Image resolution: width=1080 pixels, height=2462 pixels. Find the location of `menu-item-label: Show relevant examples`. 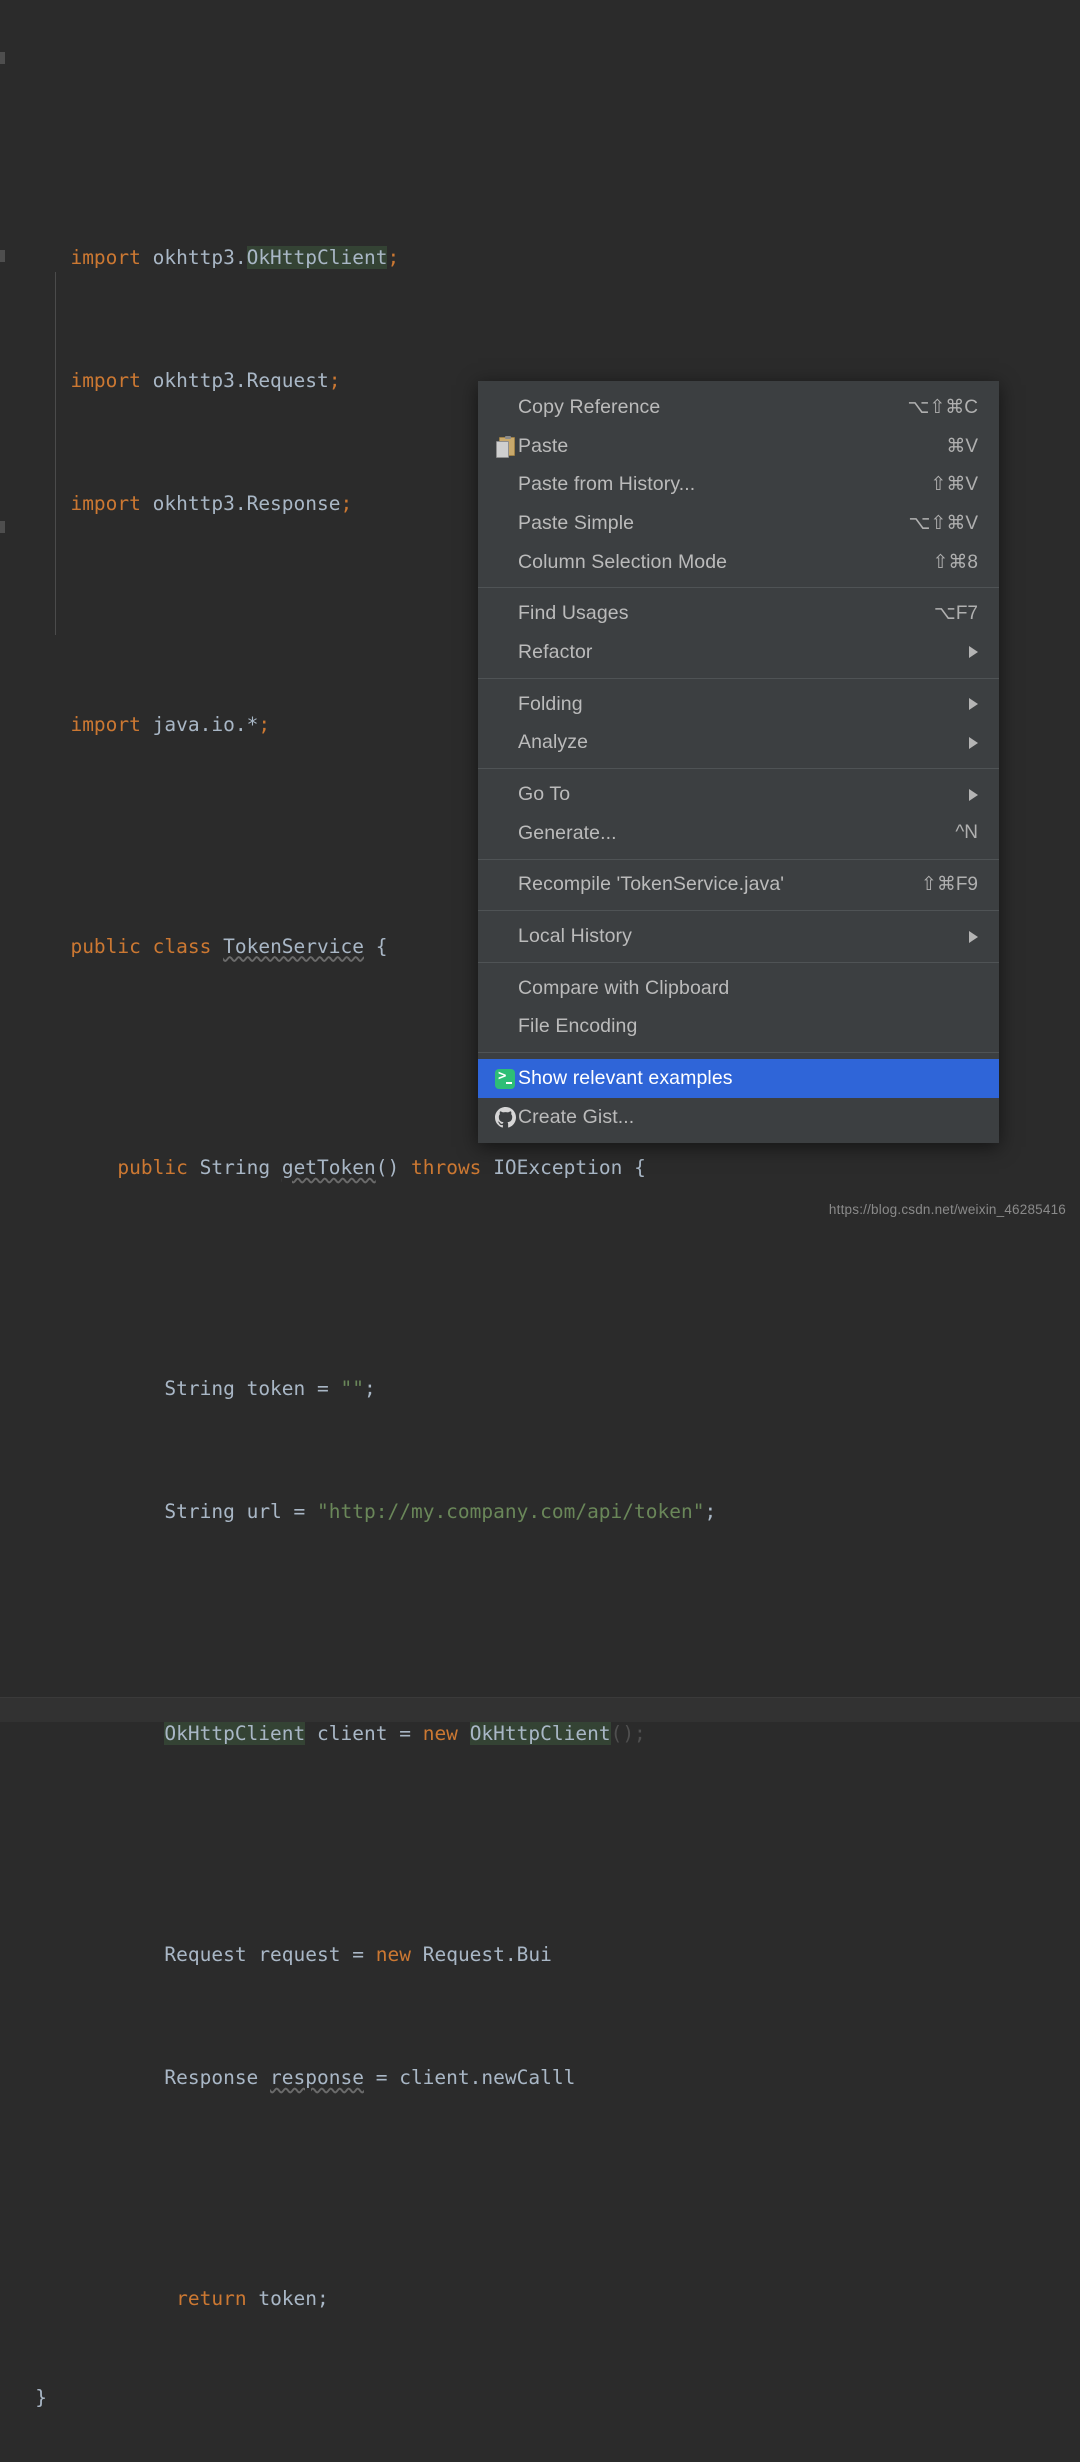

menu-item-label: Show relevant examples is located at coordinates (625, 1078).